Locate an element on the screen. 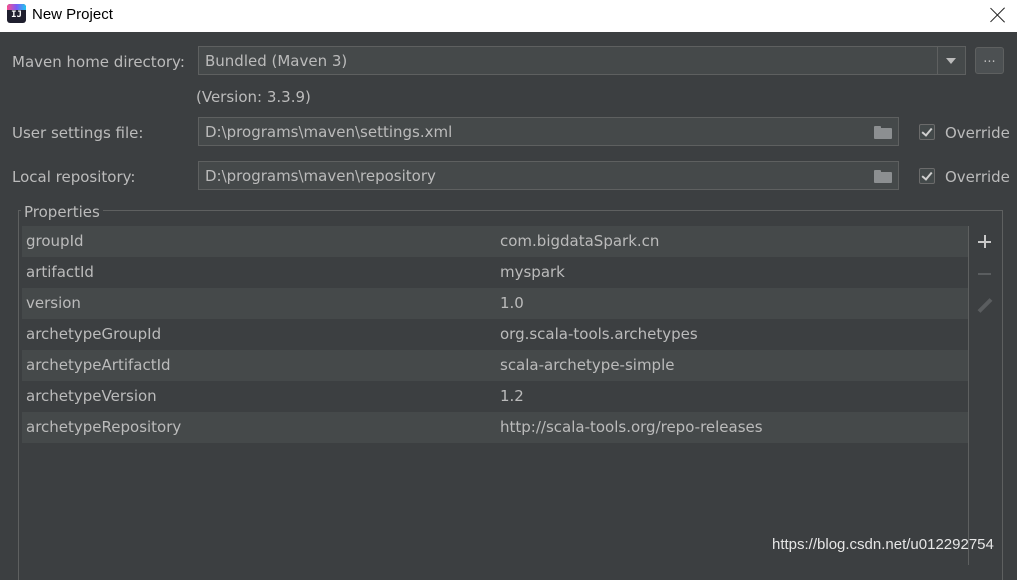 Image resolution: width=1017 pixels, height=580 pixels. watermark-text: https://blog.csdn.net/u012292754 is located at coordinates (883, 544).